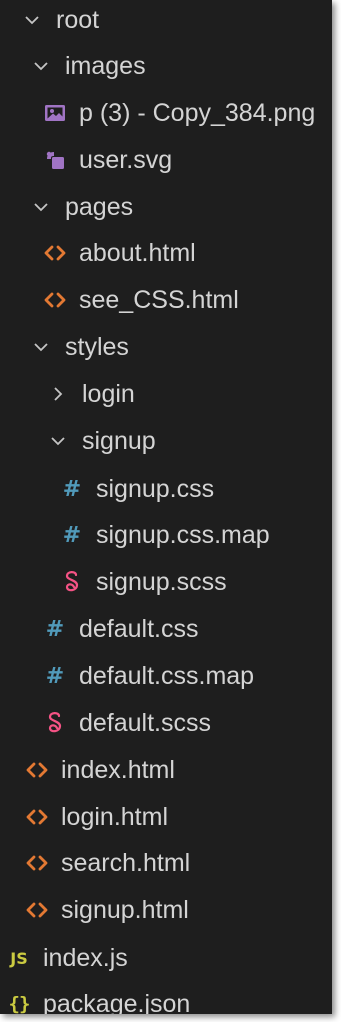 The image size is (341, 1022). Describe the element at coordinates (119, 441) in the screenshot. I see `tree-item-label: signup` at that location.